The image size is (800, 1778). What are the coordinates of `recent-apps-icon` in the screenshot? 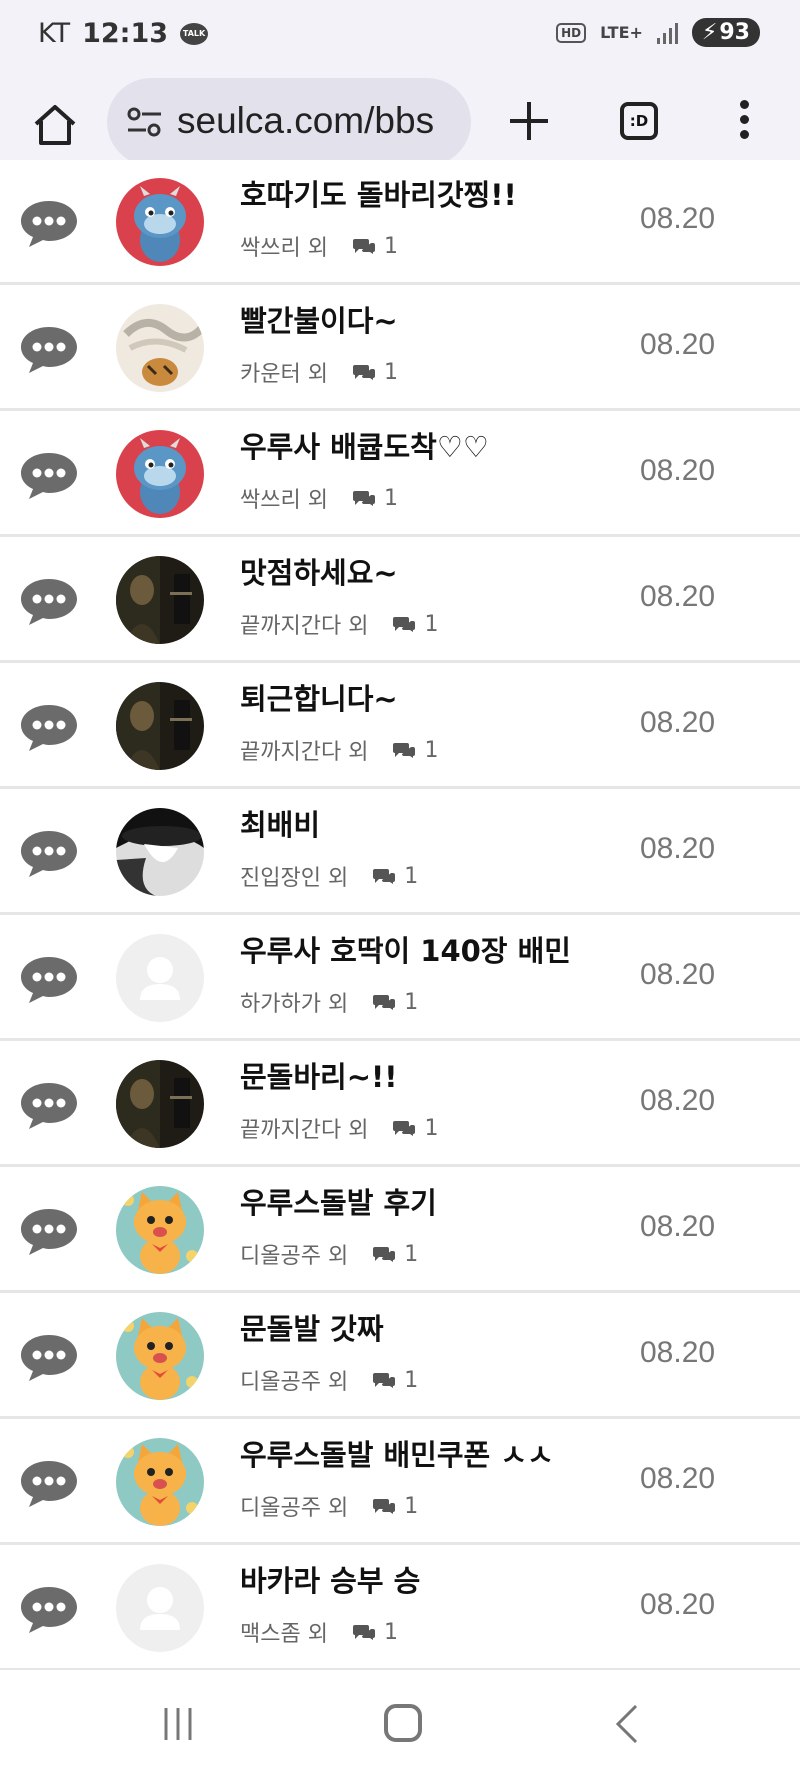 It's located at (178, 1724).